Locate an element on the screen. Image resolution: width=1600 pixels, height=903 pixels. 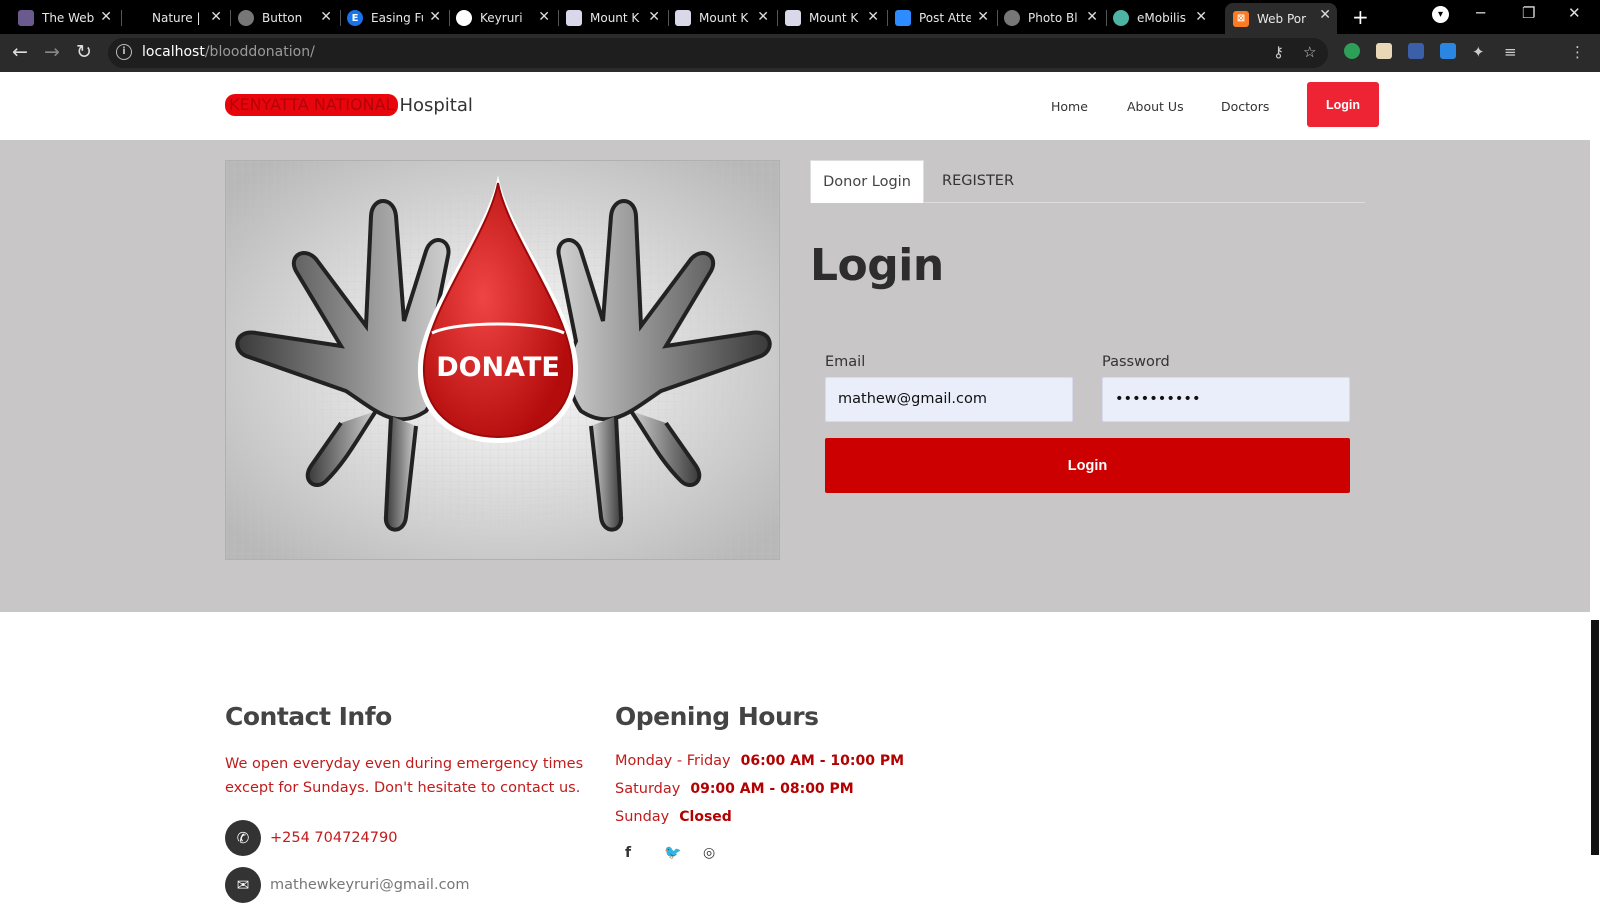
browser-tab-active: ⊠ Web Por ✕ is located at coordinates (1281, 18).